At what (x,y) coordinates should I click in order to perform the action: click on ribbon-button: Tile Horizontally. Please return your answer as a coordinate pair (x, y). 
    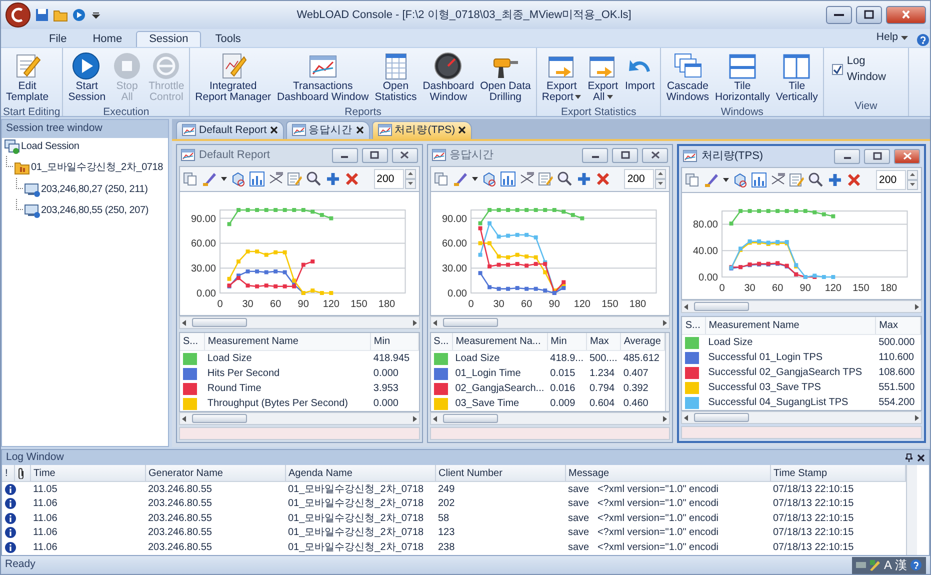
    Looking at the image, I should click on (742, 77).